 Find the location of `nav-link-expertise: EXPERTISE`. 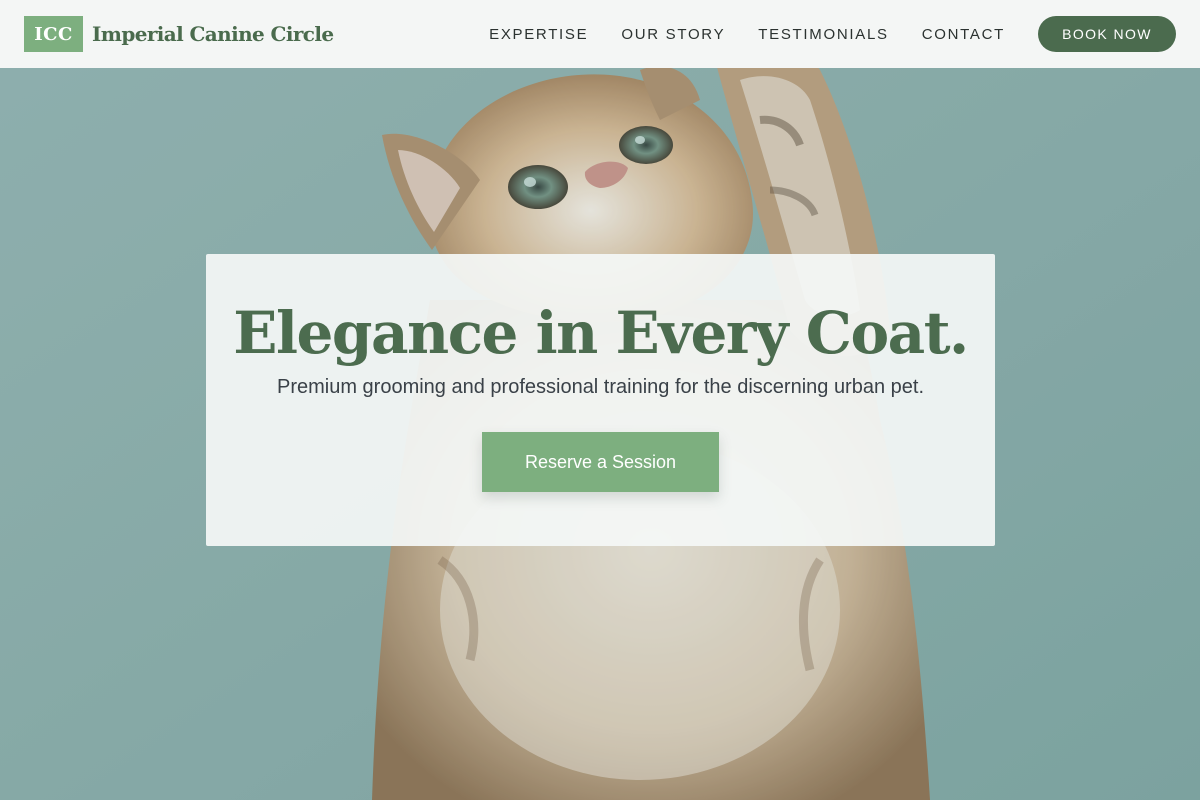

nav-link-expertise: EXPERTISE is located at coordinates (538, 34).